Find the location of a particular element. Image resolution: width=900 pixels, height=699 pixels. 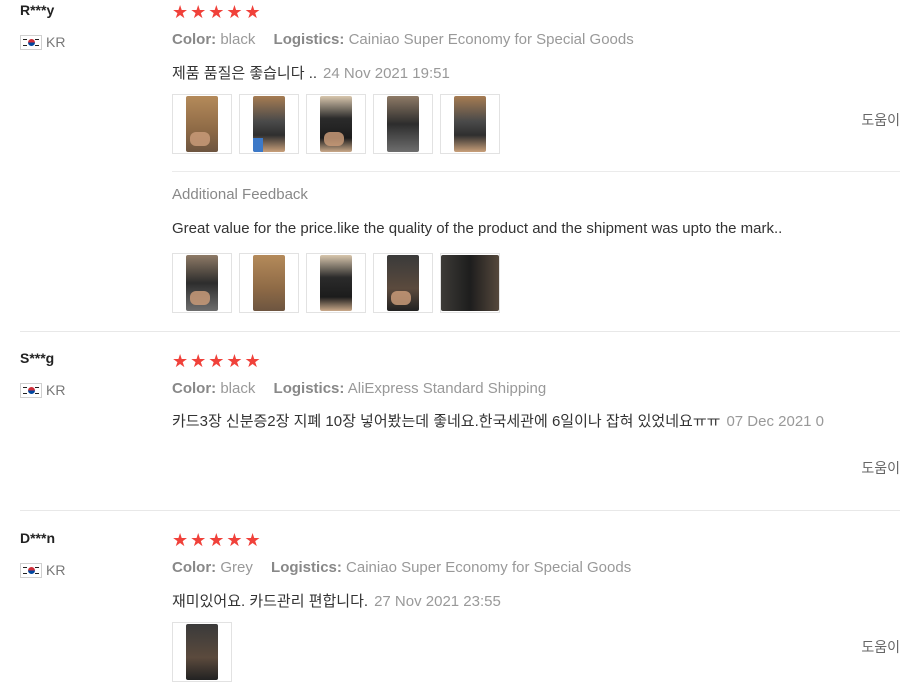

review-text-row: 제품 품질은 좋습니다 .. 24 Nov 2021 19:51 is located at coordinates (311, 72).